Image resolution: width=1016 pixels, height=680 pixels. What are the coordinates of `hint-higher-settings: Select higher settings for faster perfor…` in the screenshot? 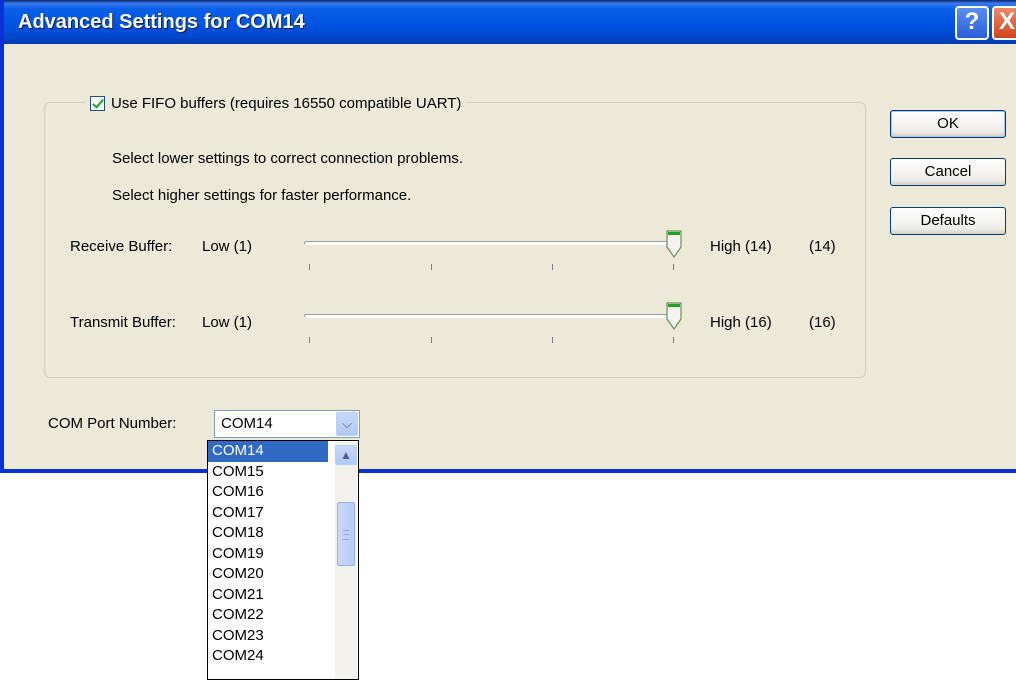 It's located at (262, 195).